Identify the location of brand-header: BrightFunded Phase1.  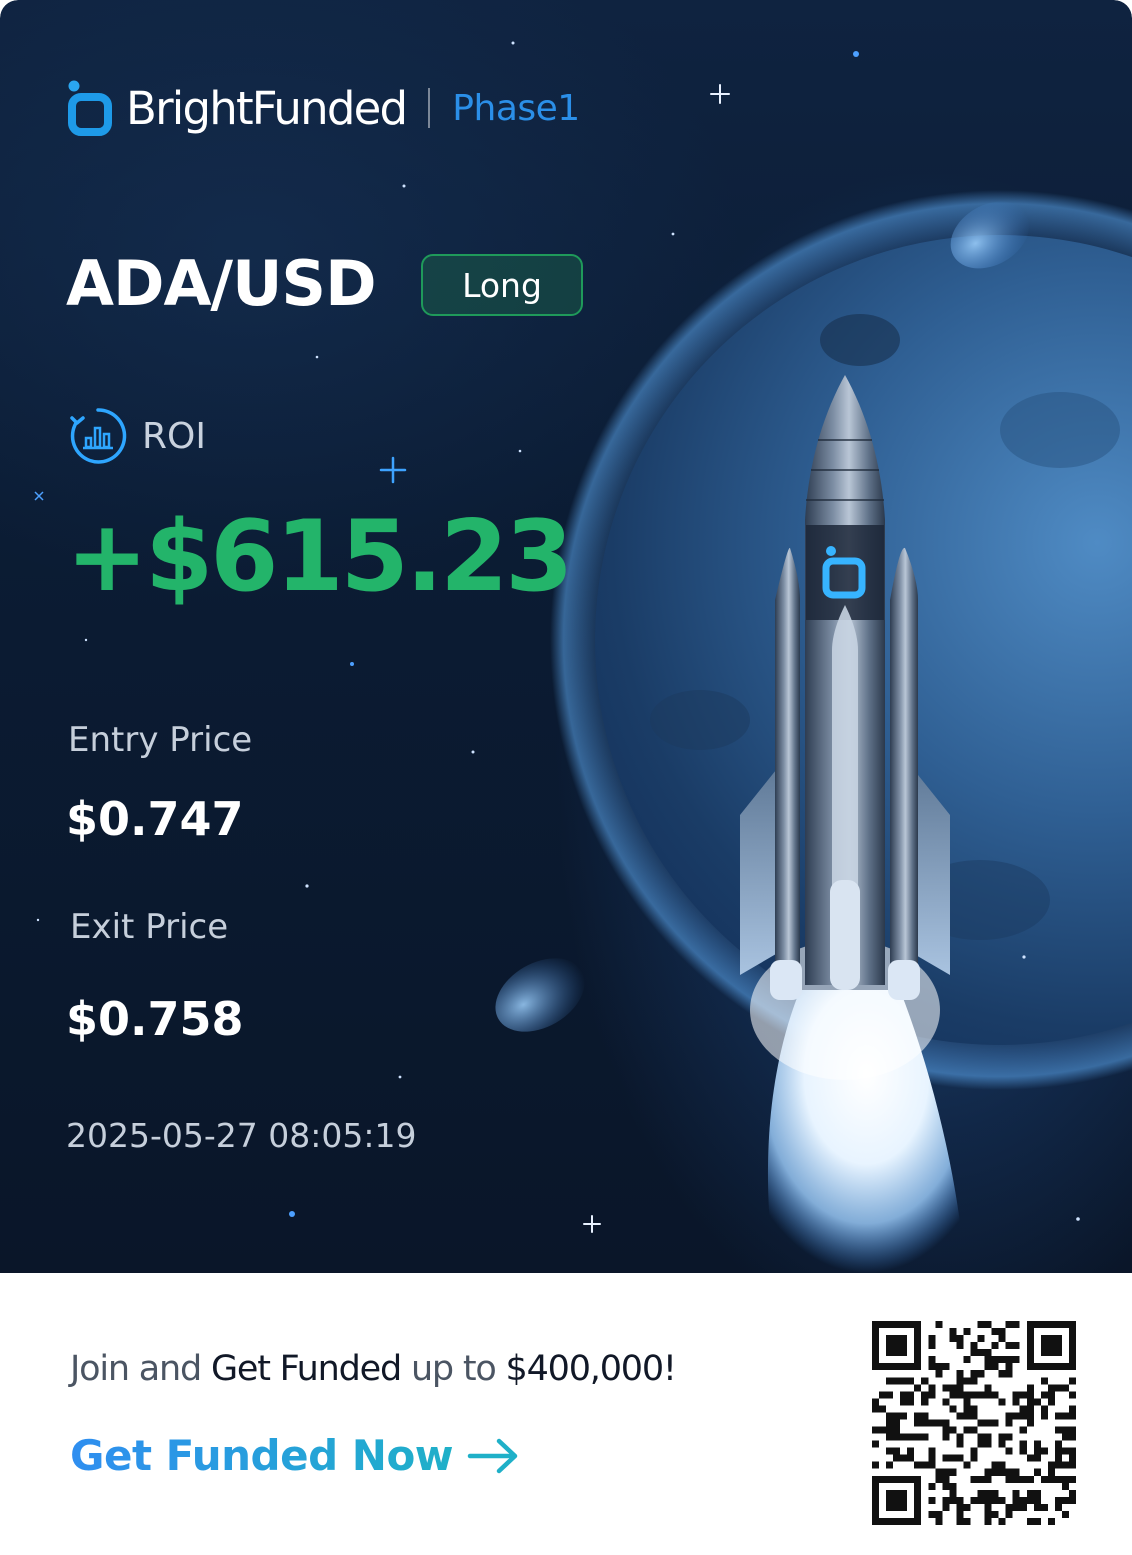
(324, 108).